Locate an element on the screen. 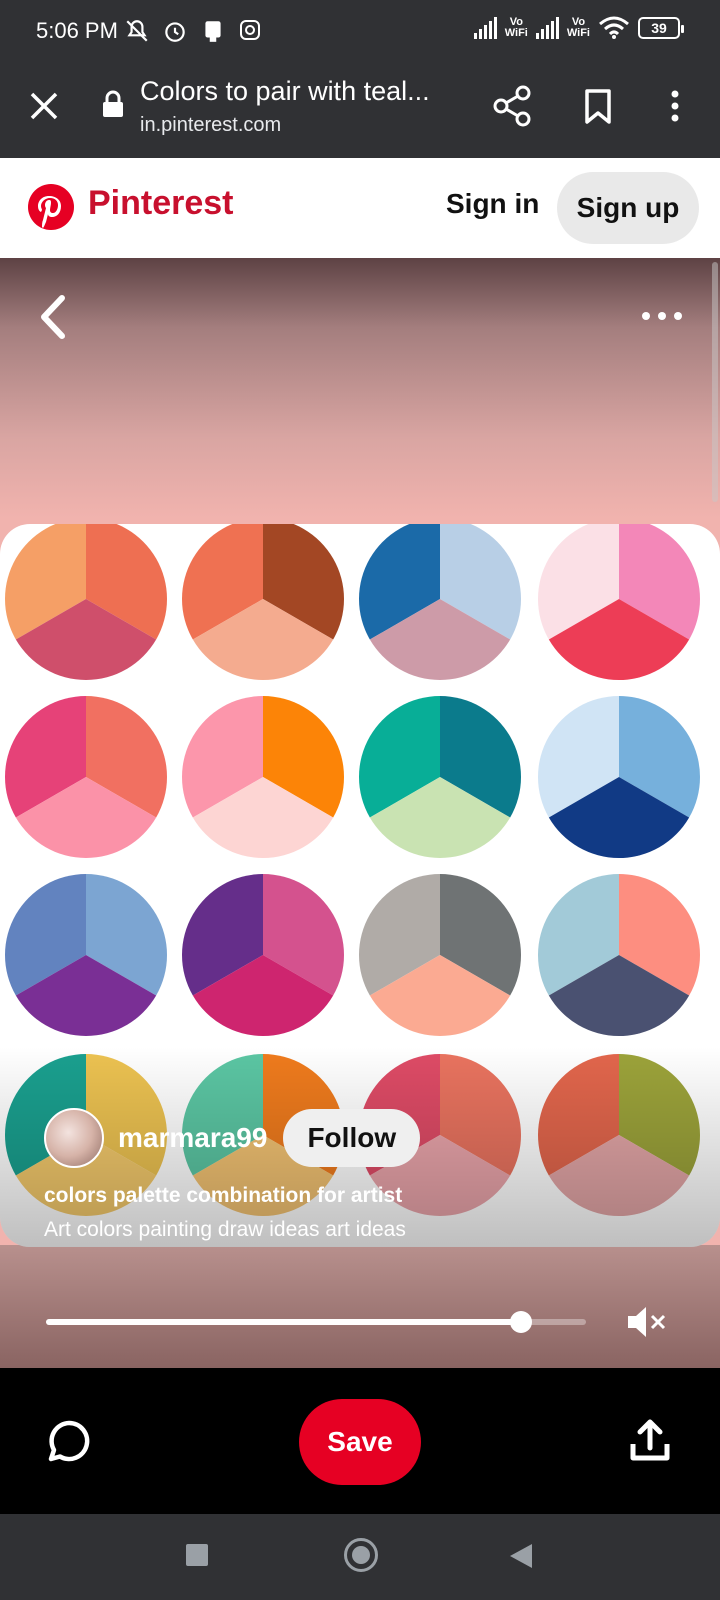 The width and height of the screenshot is (720, 1600). status-notification-icons is located at coordinates (193, 31).